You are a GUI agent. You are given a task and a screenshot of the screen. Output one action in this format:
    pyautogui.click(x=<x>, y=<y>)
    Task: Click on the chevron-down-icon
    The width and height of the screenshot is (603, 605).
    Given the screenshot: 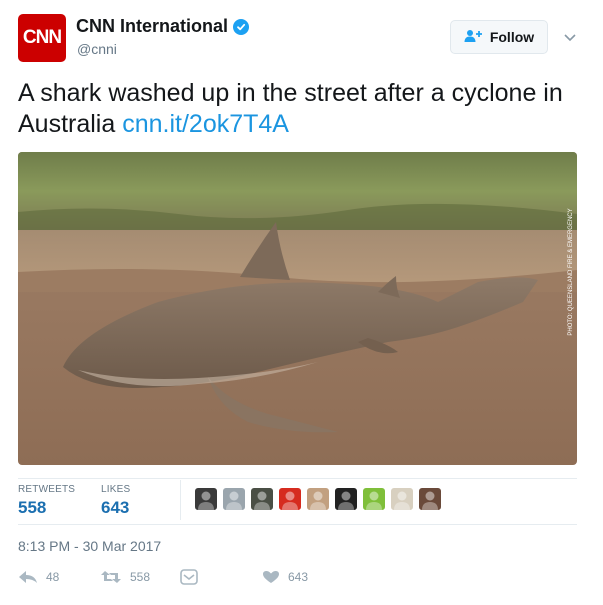 What is the action you would take?
    pyautogui.click(x=570, y=36)
    